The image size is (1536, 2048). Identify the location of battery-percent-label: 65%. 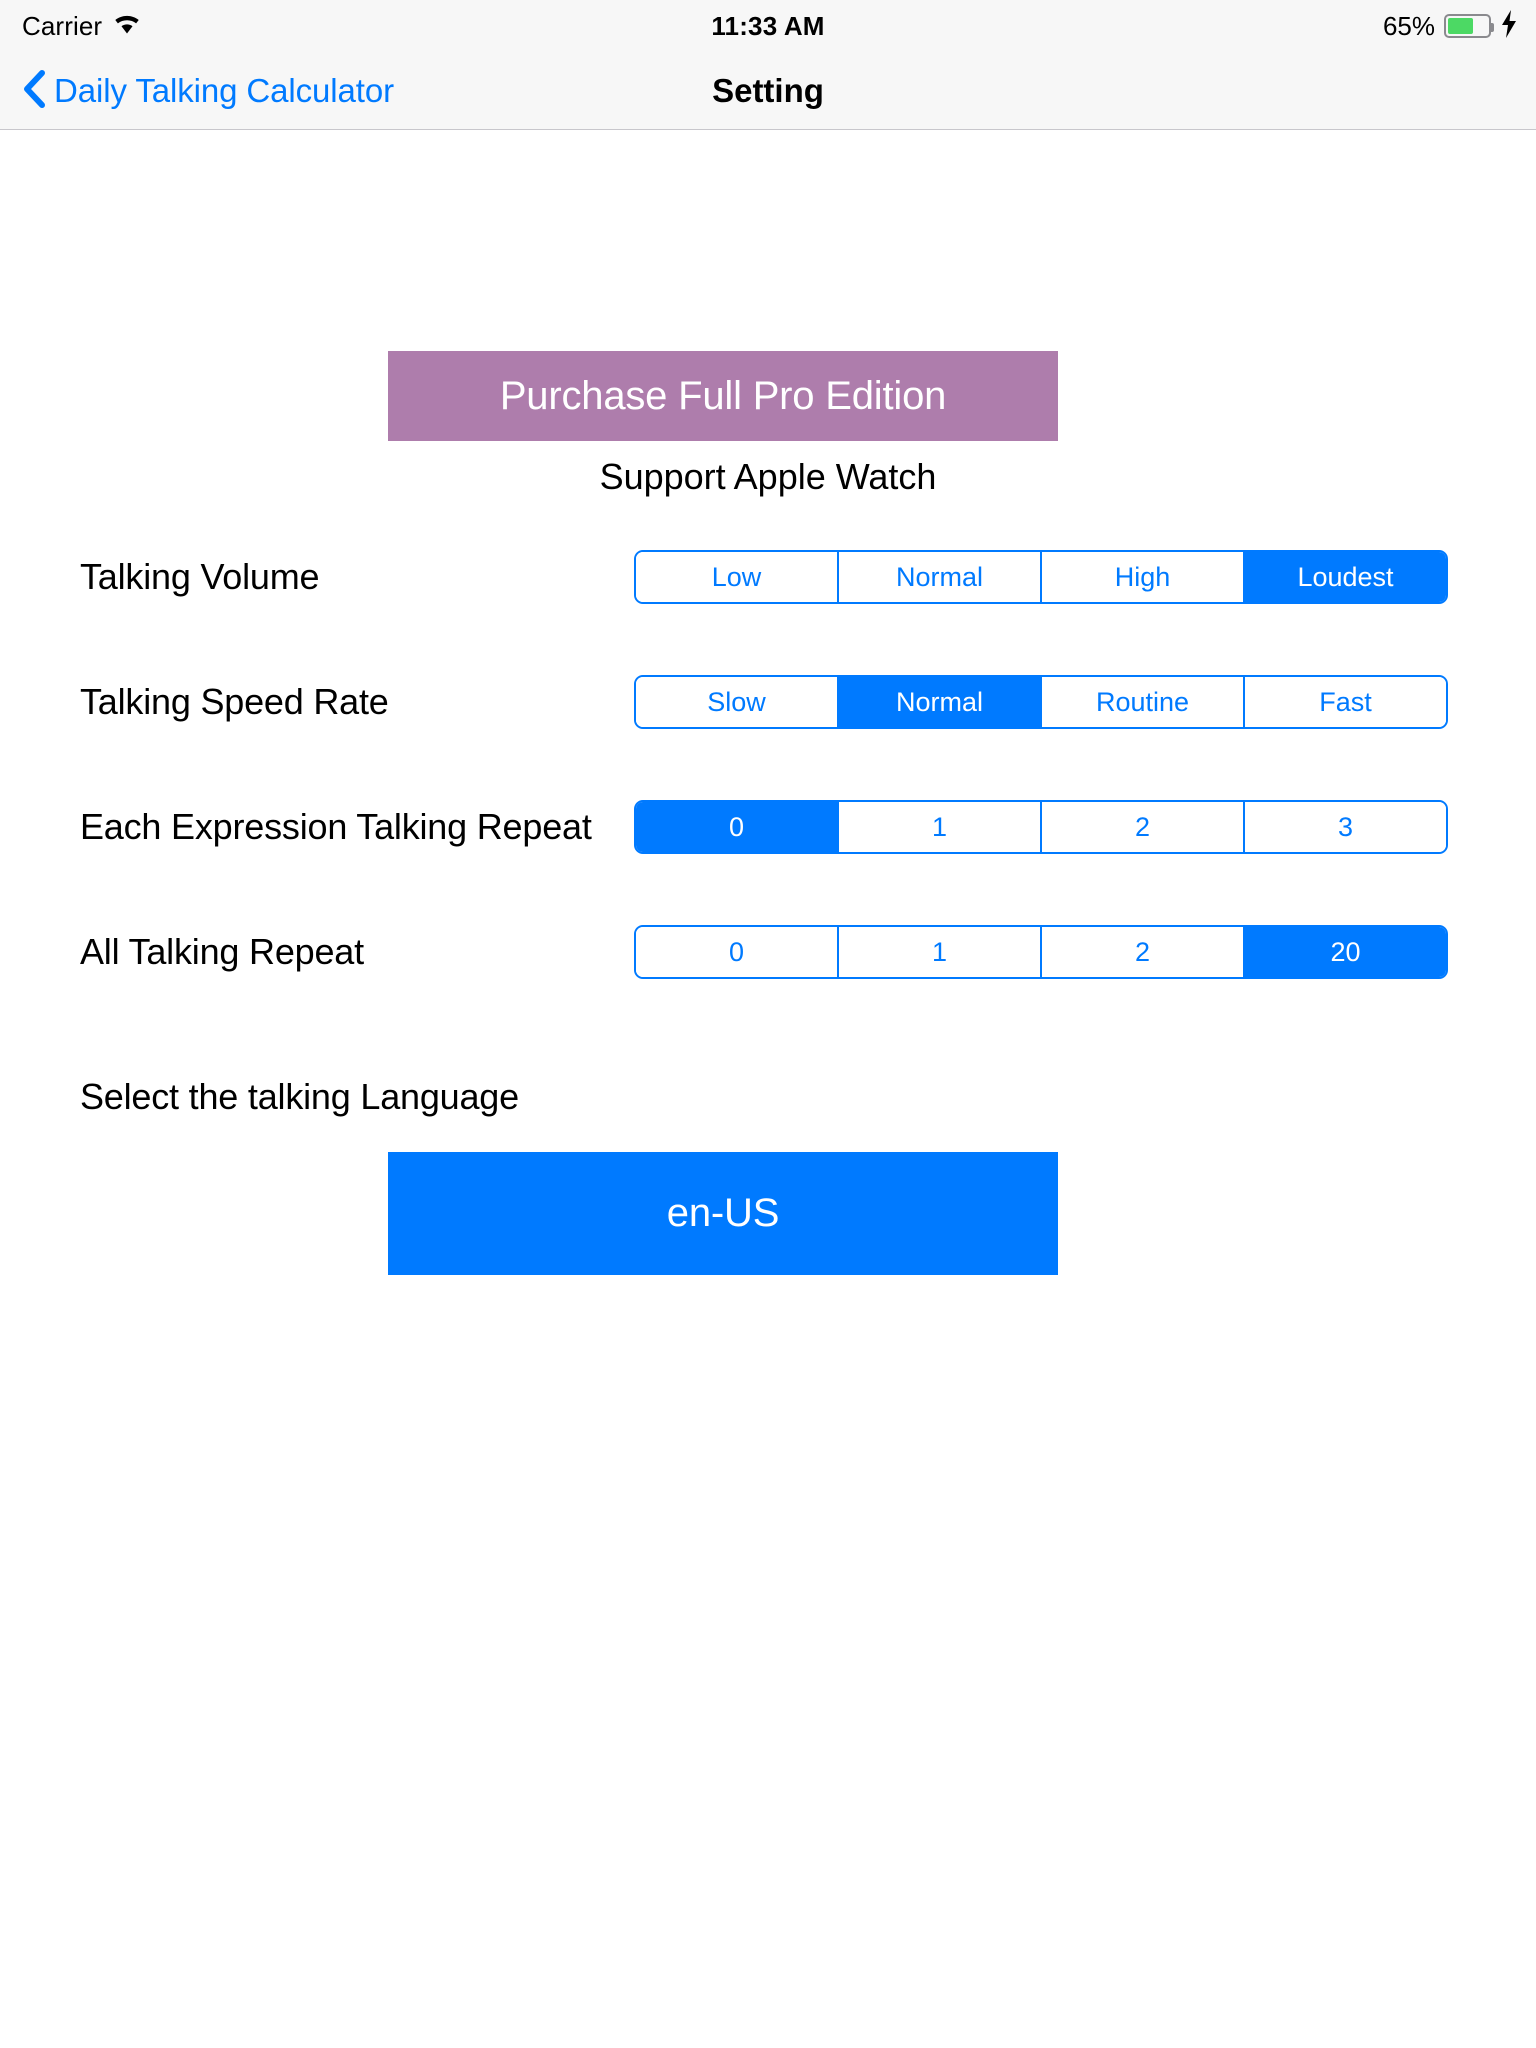
(1408, 25).